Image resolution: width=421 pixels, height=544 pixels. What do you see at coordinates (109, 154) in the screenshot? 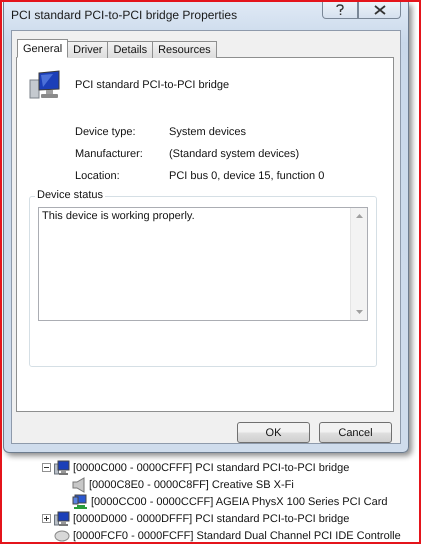
I see `property-label: Manufacturer:` at bounding box center [109, 154].